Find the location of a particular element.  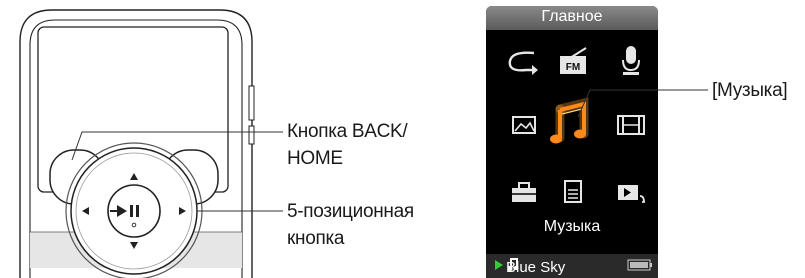

five-way-callout-line1: 5-позиционная is located at coordinates (350, 211).